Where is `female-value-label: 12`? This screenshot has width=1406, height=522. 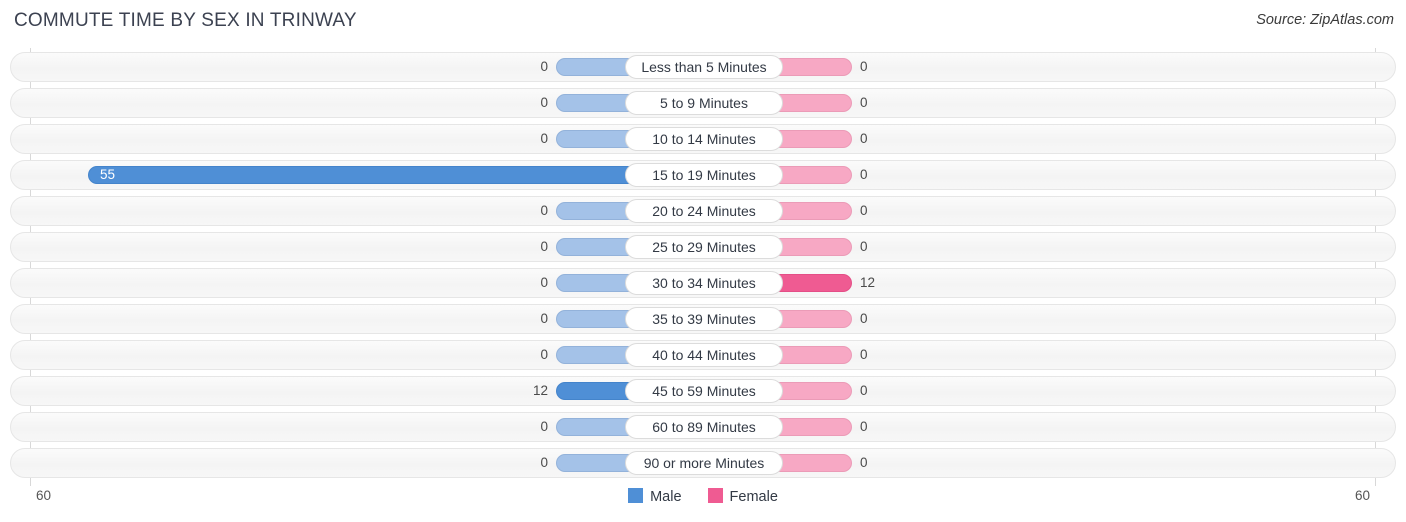
female-value-label: 12 is located at coordinates (868, 282).